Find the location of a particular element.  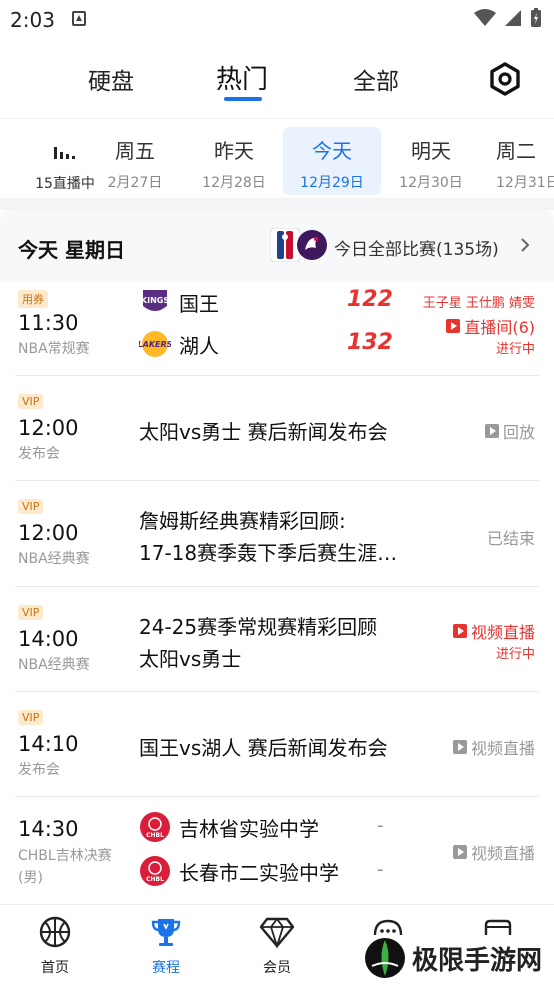

match-status: 已结束 is located at coordinates (510, 538).